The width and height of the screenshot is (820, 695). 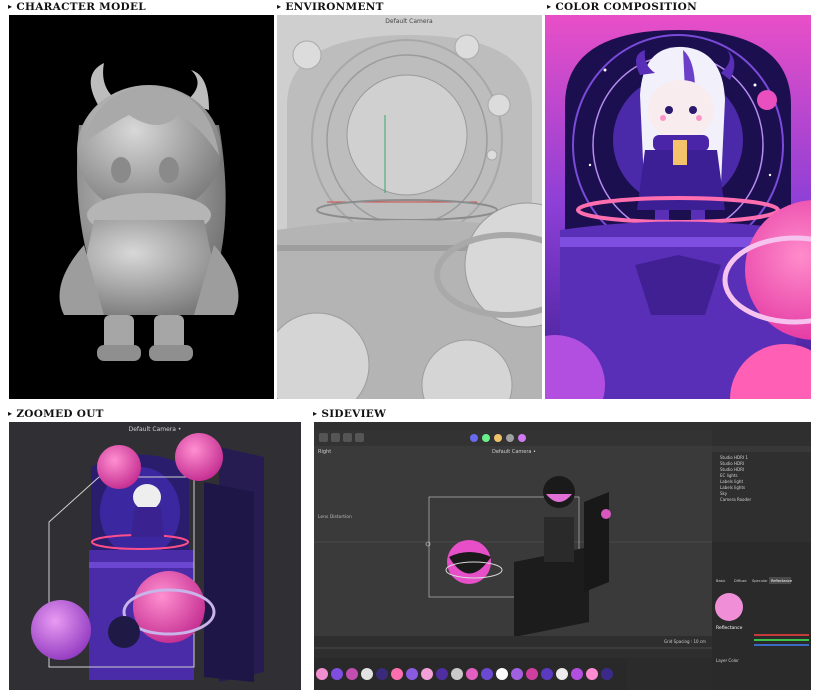 I want to click on caption-environment: ▸ ENVIRONMENT, so click(x=330, y=7).